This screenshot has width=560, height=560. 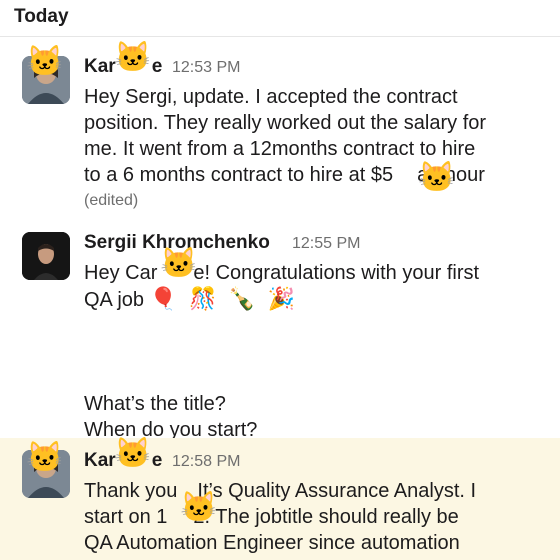 I want to click on avatar, so click(x=46, y=256).